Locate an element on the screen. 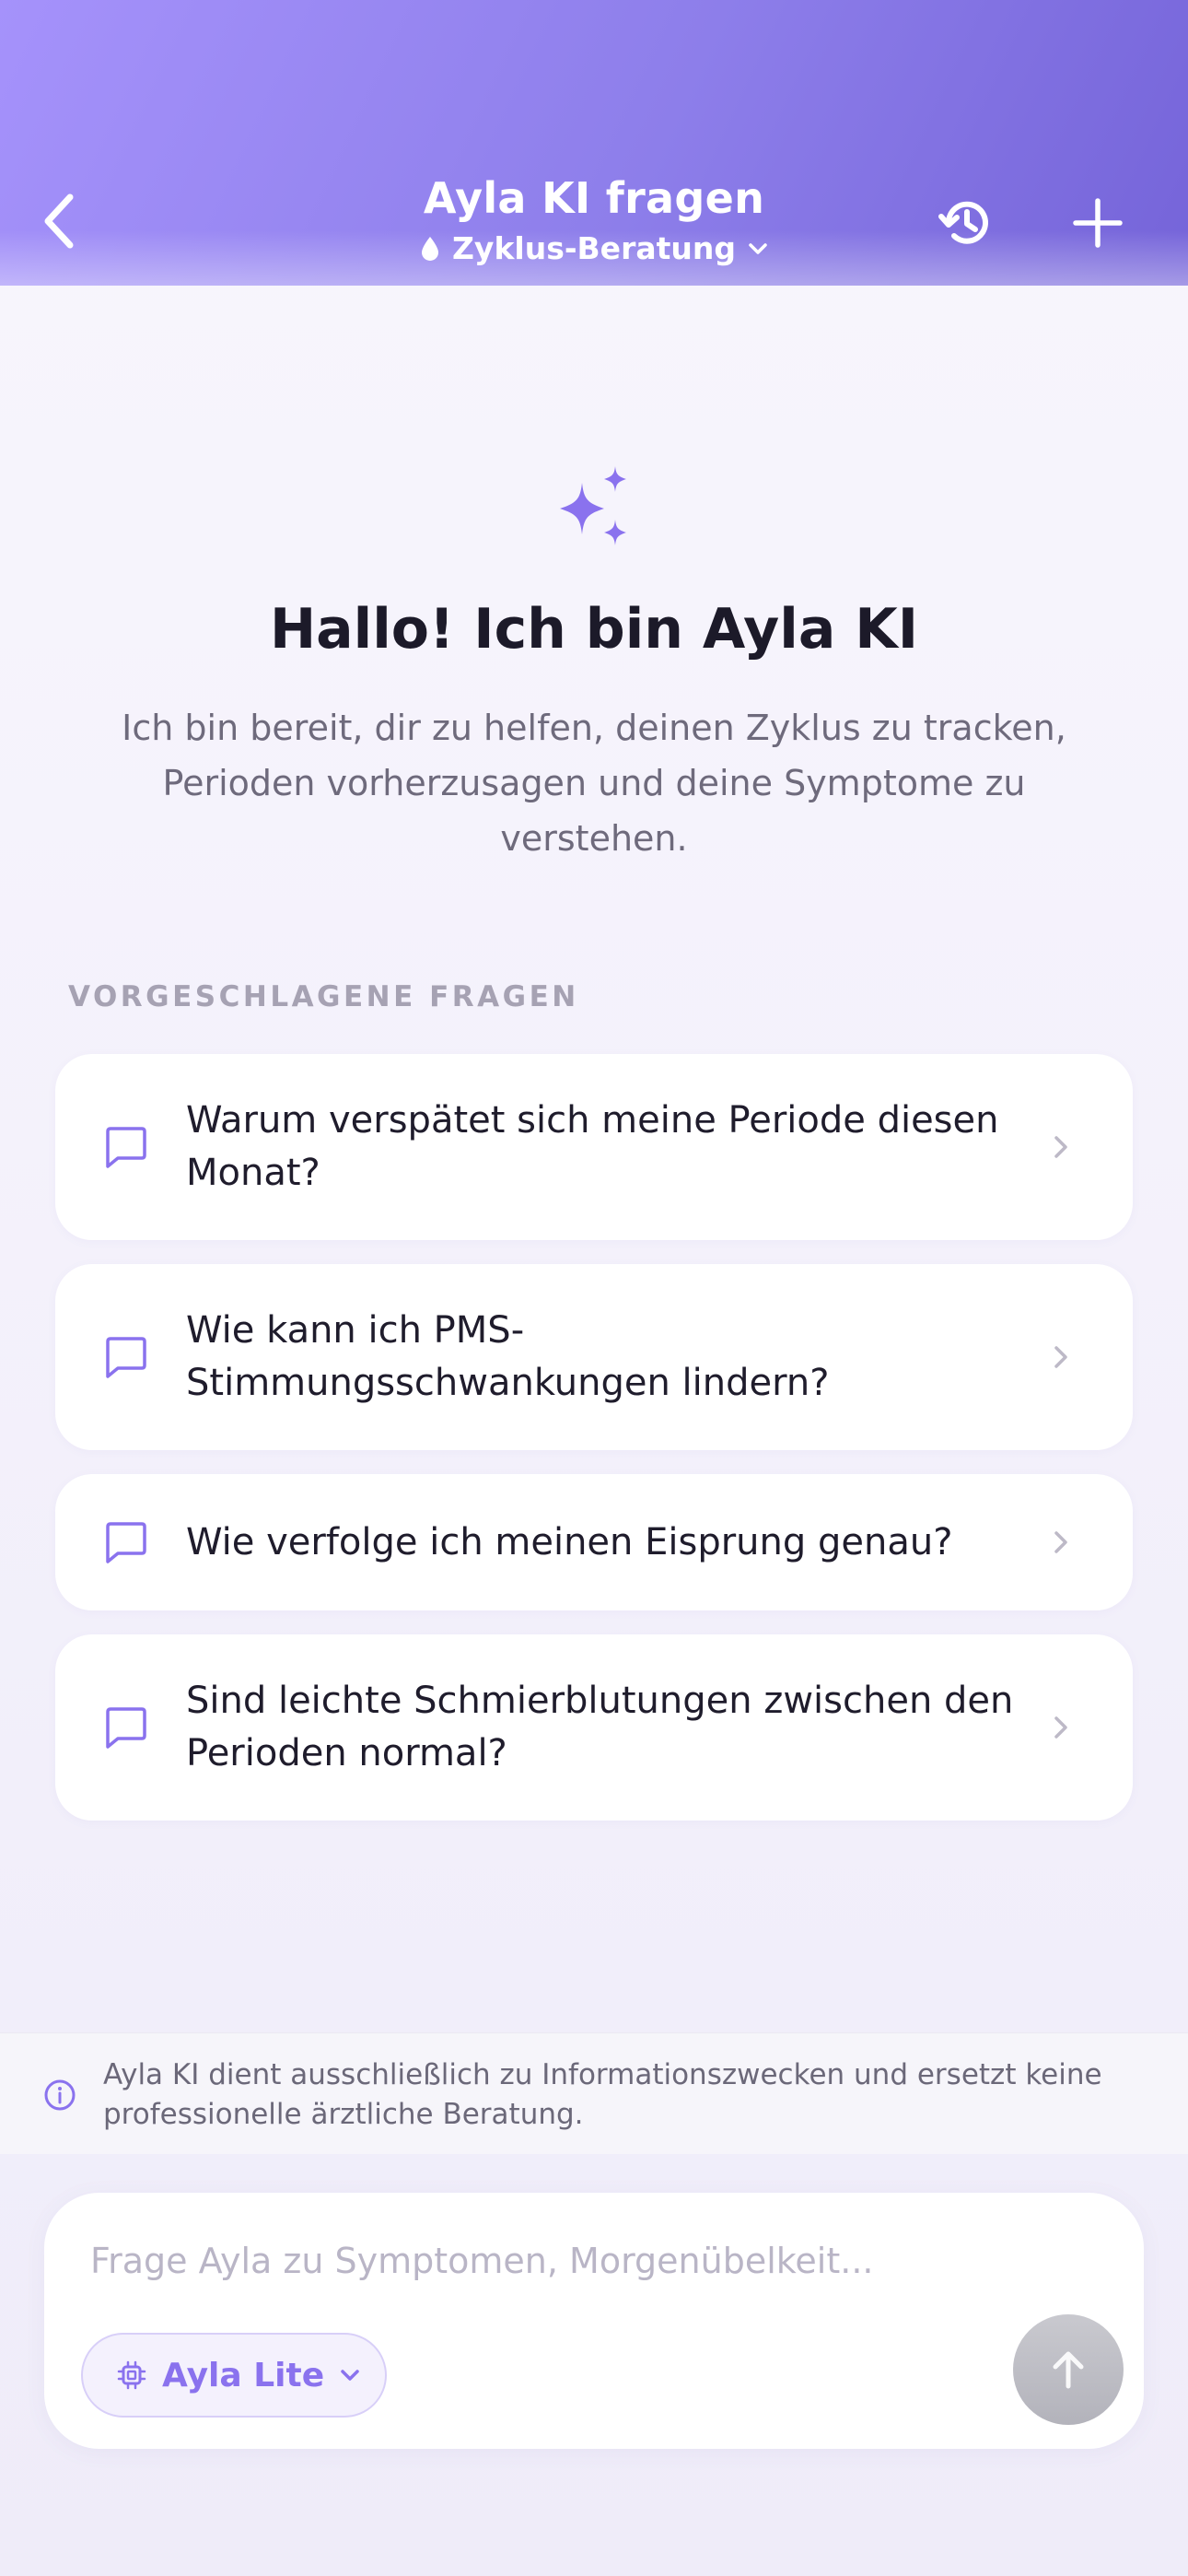 The height and width of the screenshot is (2576, 1188). new-chat-button is located at coordinates (1097, 222).